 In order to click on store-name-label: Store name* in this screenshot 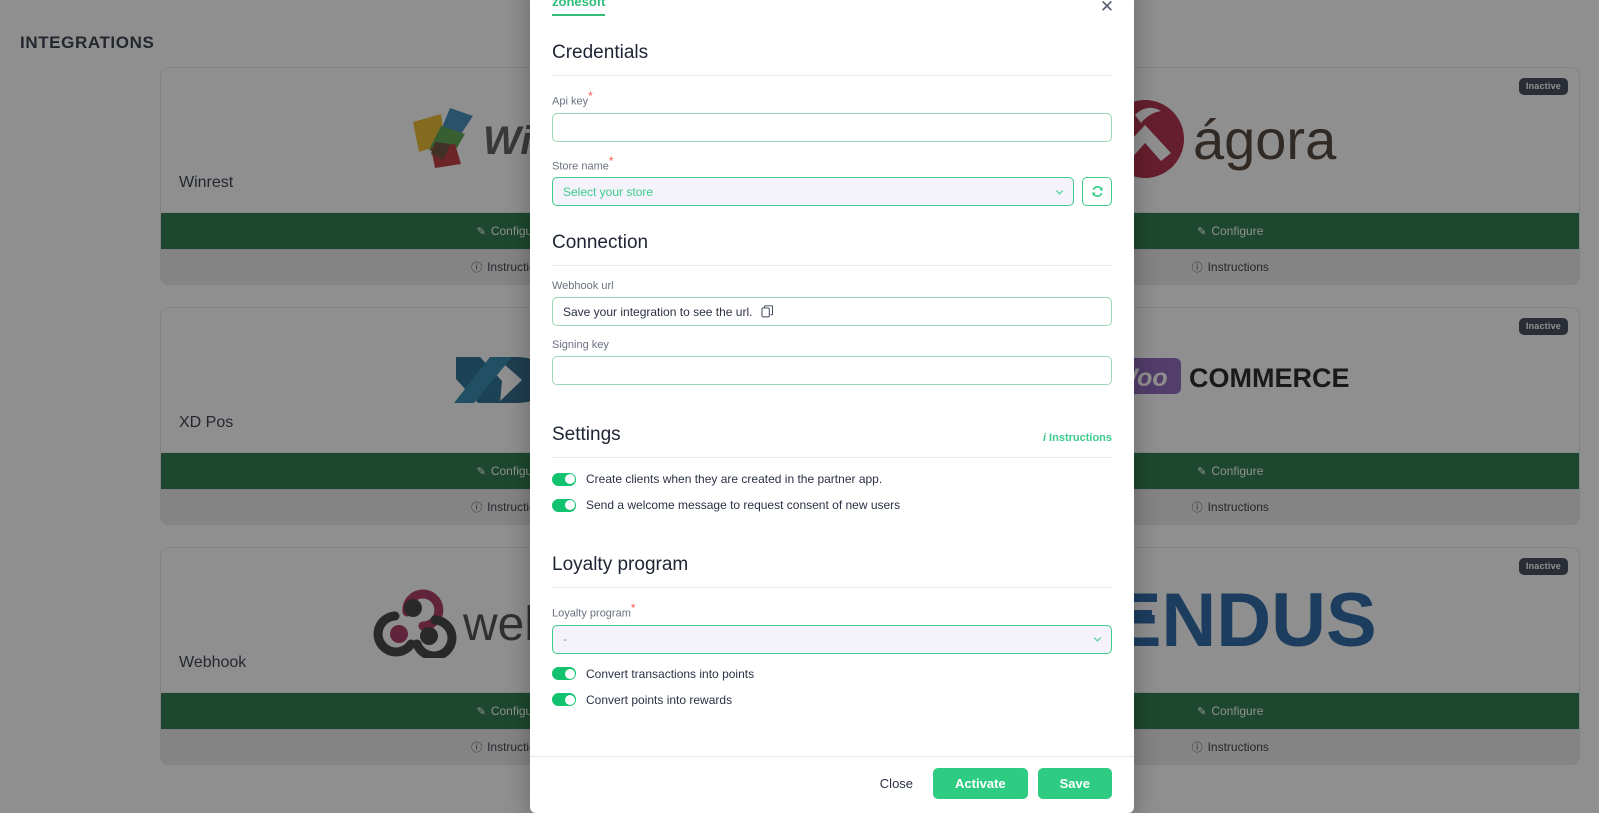, I will do `click(832, 164)`.